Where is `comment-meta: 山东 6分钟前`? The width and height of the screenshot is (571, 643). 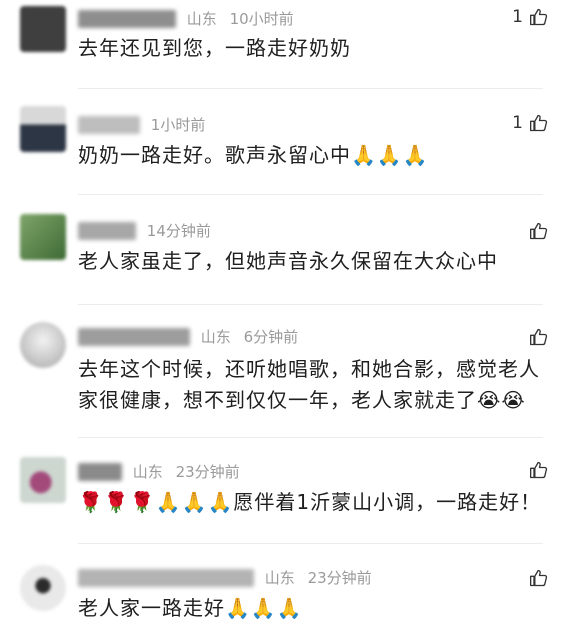 comment-meta: 山东 6分钟前 is located at coordinates (188, 336).